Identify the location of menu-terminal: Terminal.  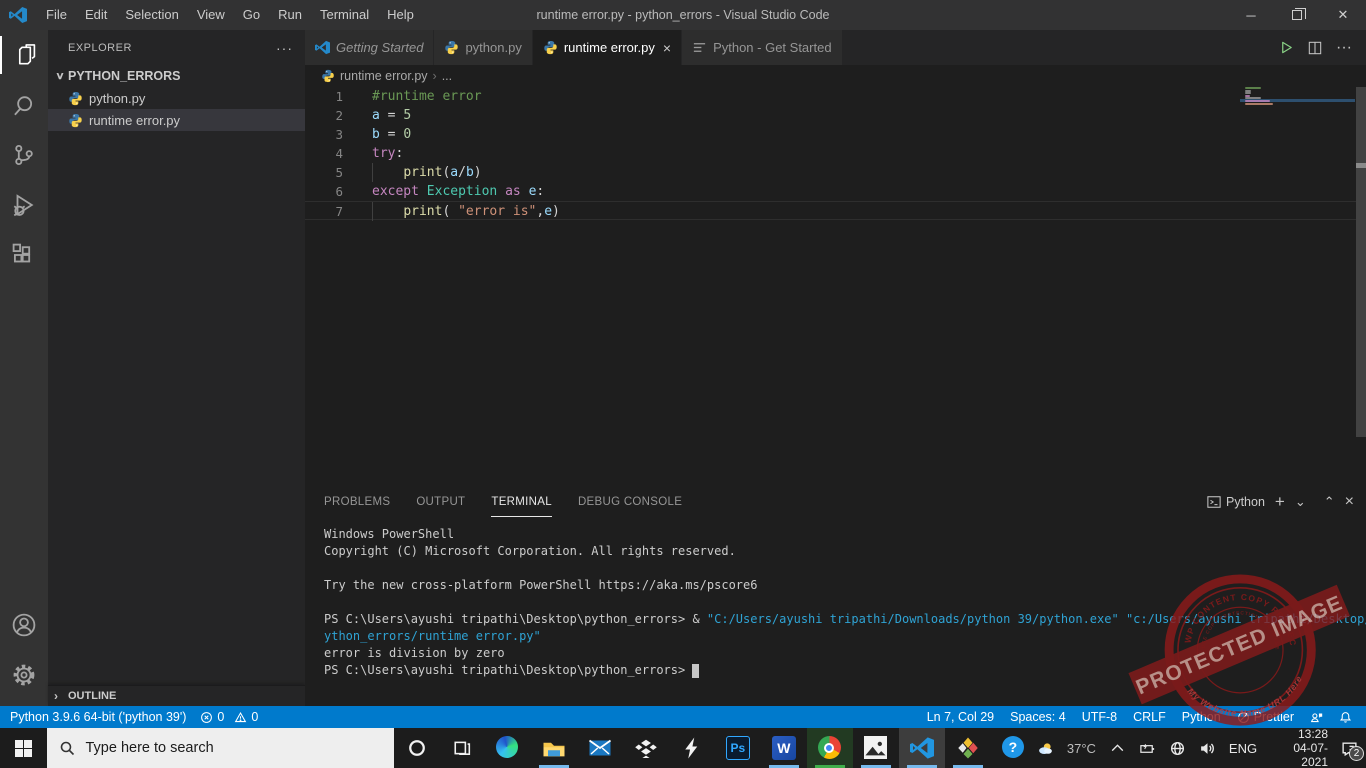
(344, 15).